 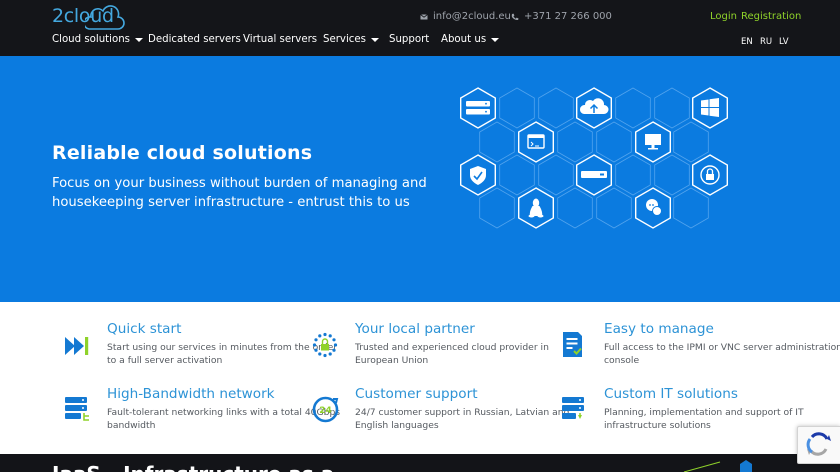 What do you see at coordinates (409, 39) in the screenshot?
I see `nav-label: Support` at bounding box center [409, 39].